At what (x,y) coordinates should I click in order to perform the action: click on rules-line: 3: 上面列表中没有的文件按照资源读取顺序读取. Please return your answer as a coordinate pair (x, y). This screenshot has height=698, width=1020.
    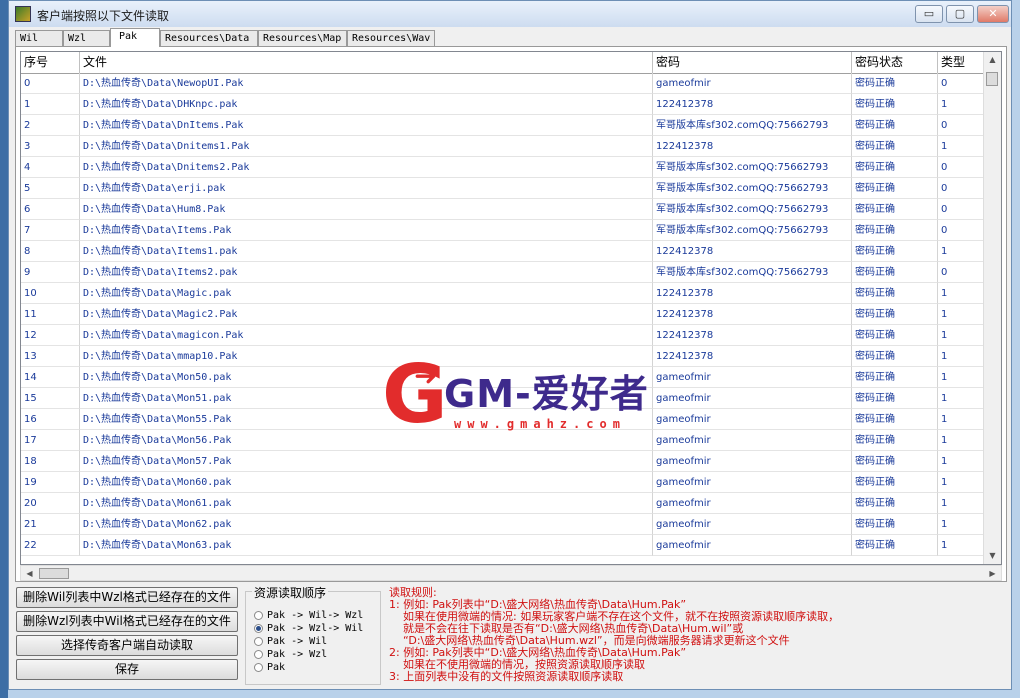
    Looking at the image, I should click on (506, 676).